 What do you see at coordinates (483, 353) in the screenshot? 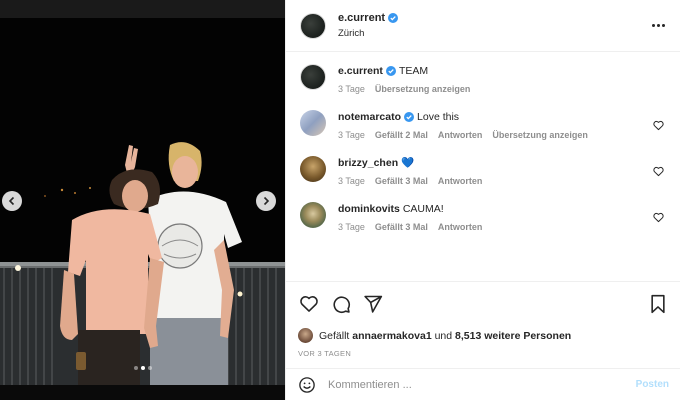
I see `post-timestamp: VOR 3 TAGEN` at bounding box center [483, 353].